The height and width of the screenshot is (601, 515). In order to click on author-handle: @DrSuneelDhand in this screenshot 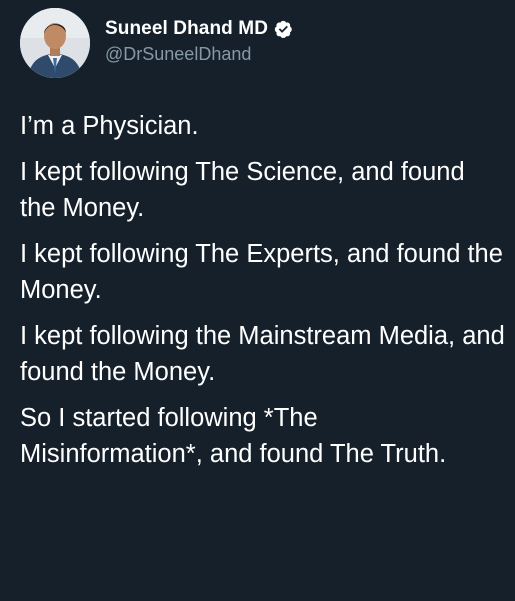, I will do `click(199, 54)`.